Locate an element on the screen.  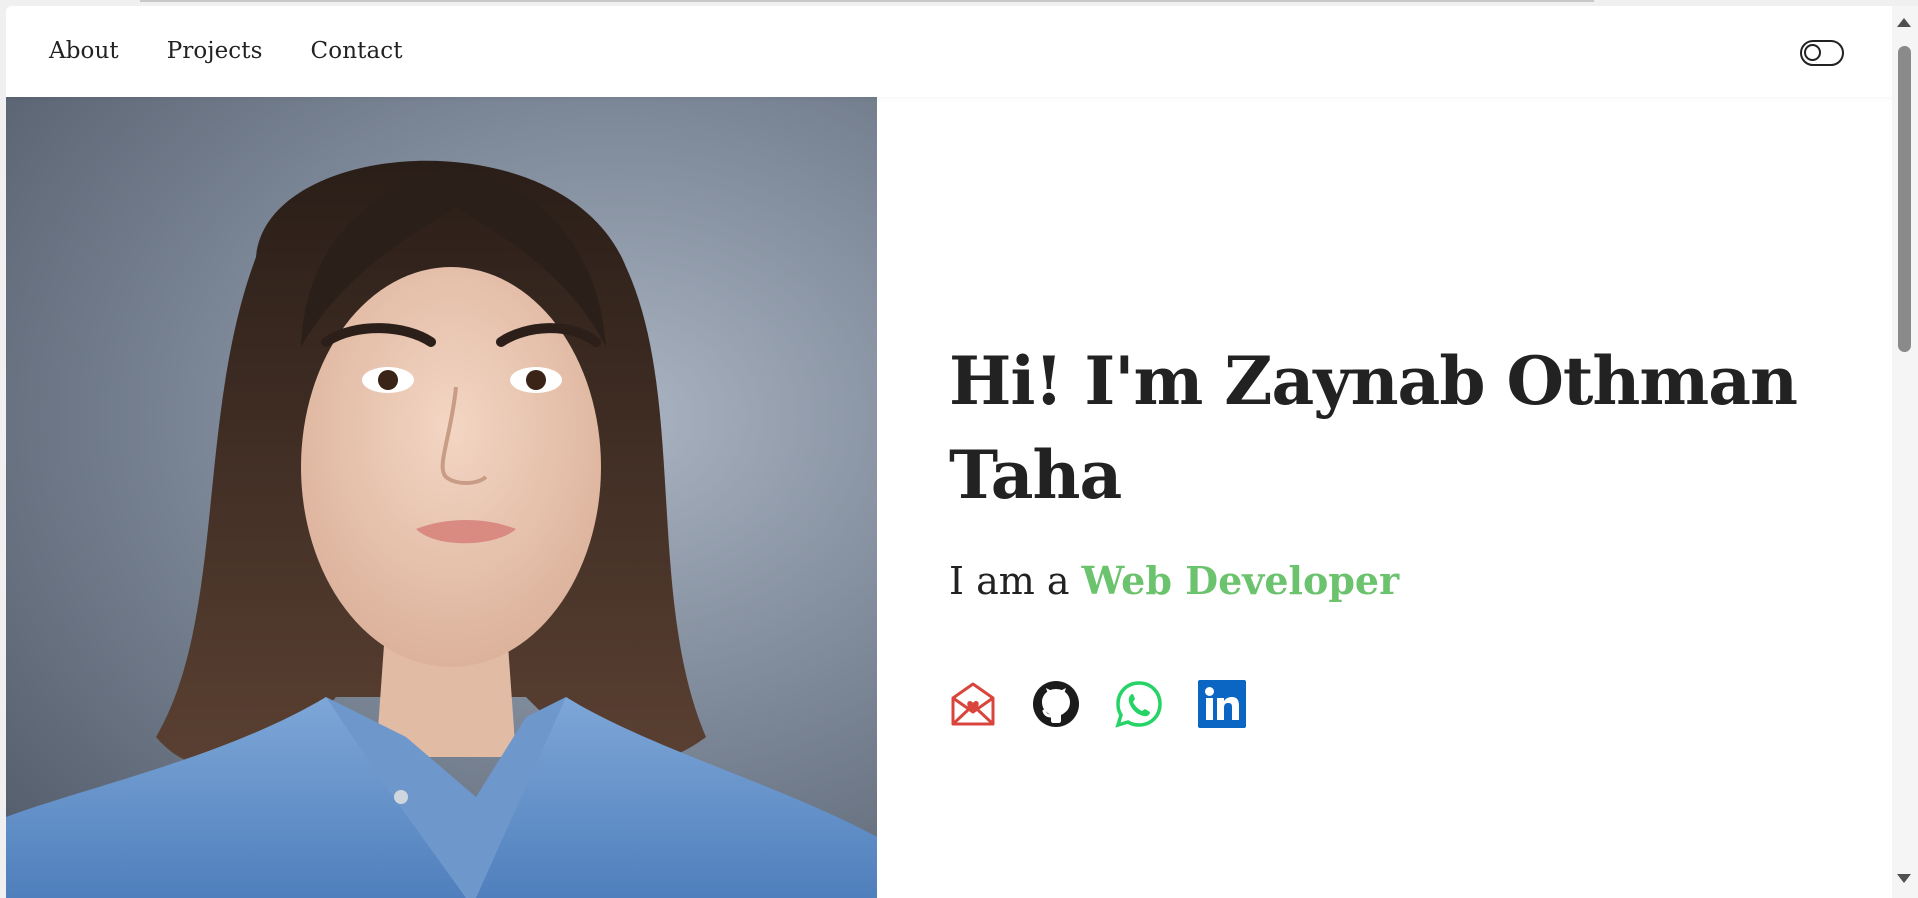
theme-toggle-knob is located at coordinates (1812, 52).